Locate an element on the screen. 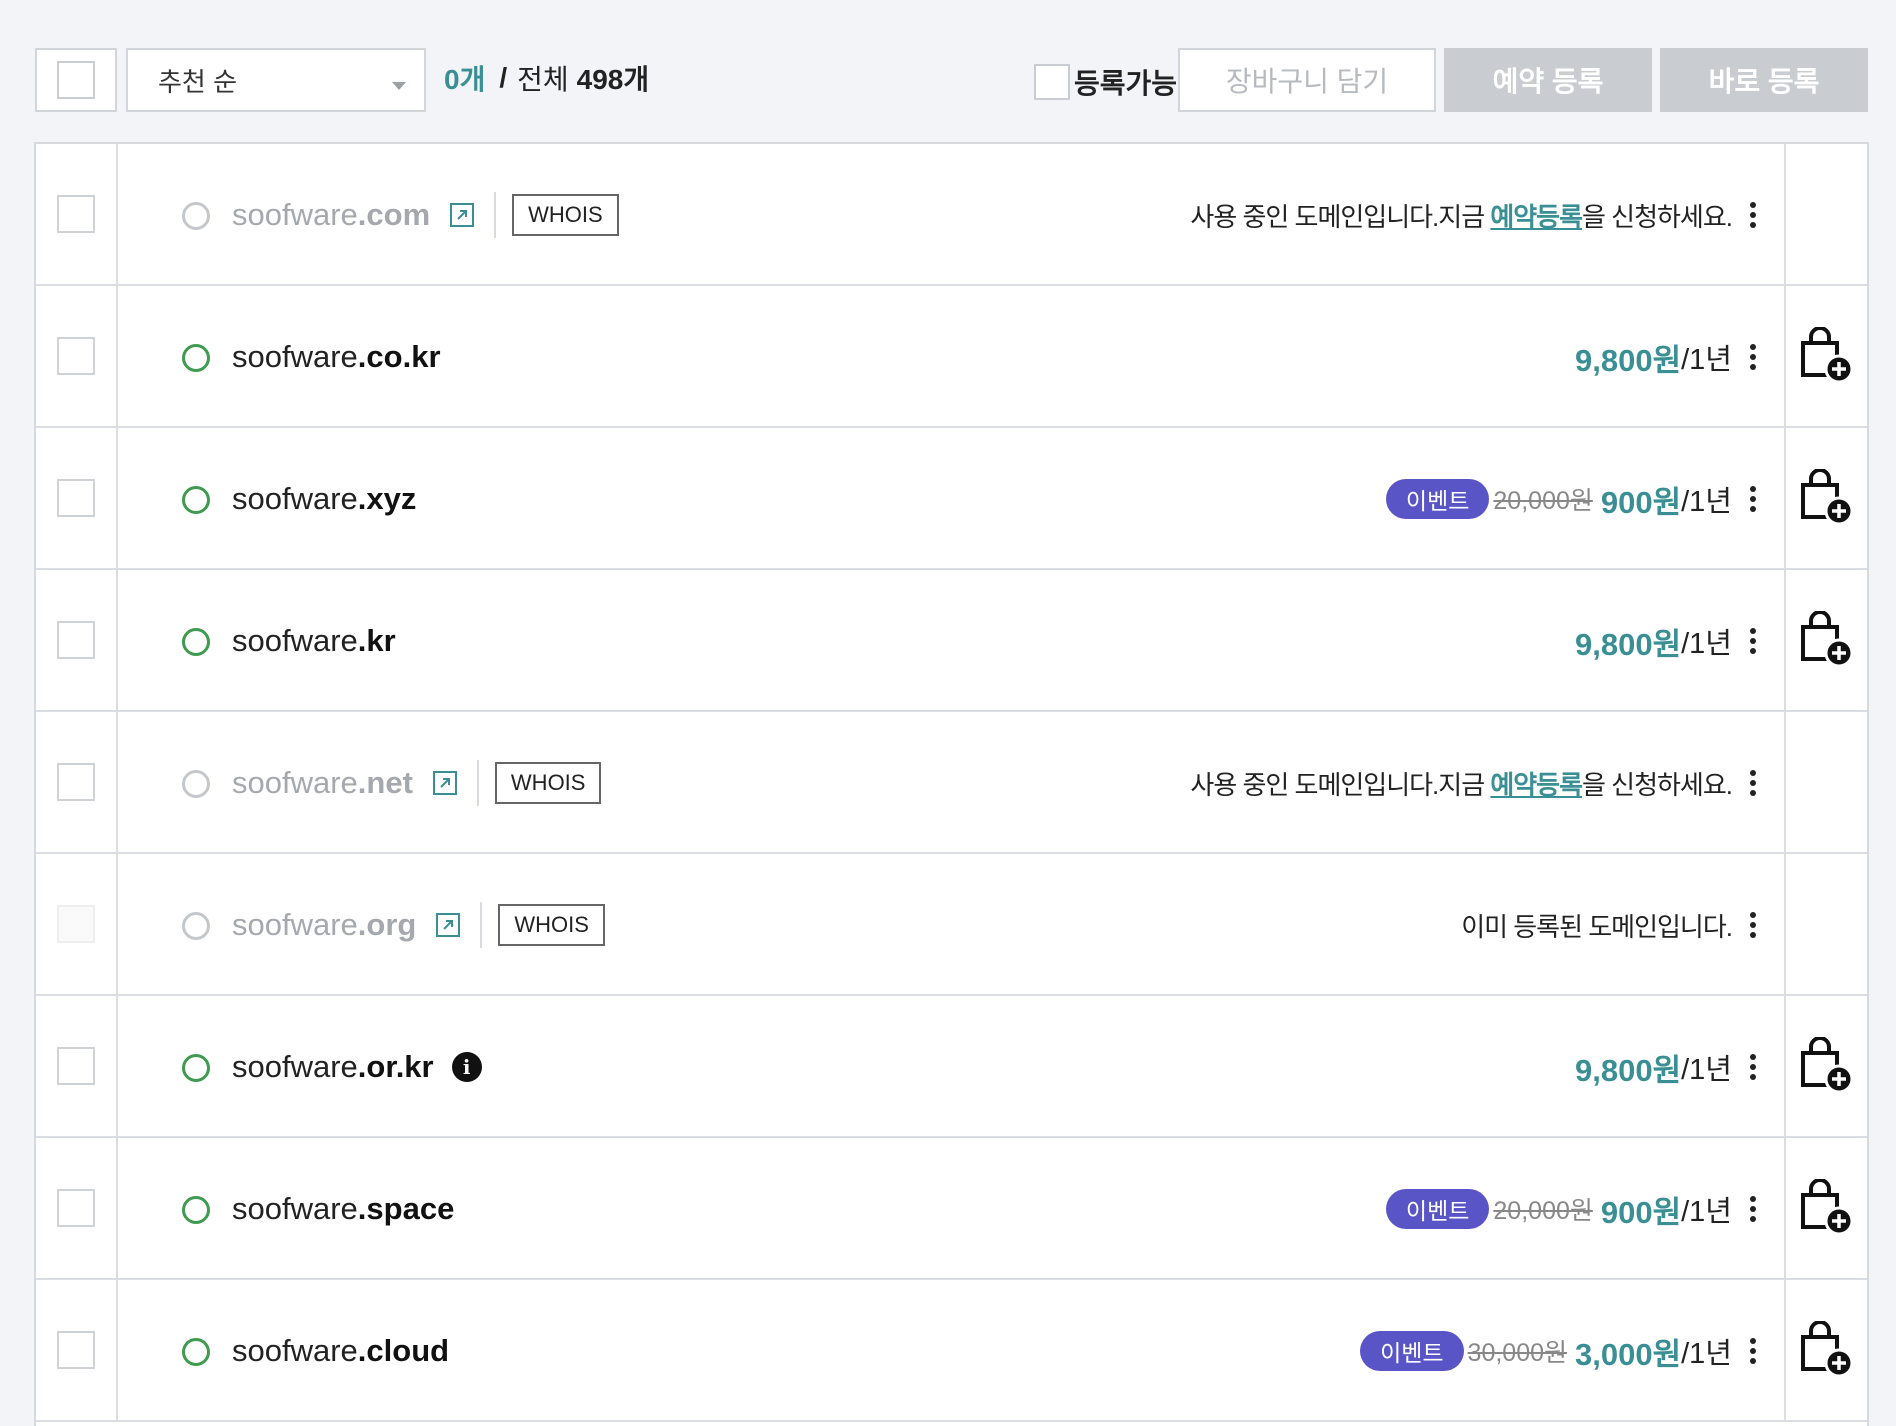 This screenshot has width=1896, height=1426. row-main: soofware .cloud 이벤트 30,000원 3,000원/1년 is located at coordinates (951, 1350).